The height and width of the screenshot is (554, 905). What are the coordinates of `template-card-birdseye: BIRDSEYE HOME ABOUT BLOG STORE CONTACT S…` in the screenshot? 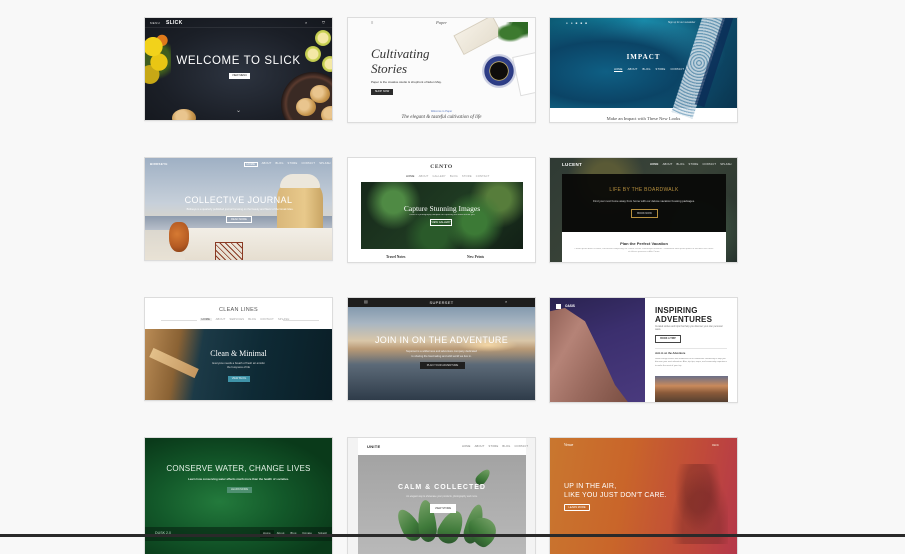 It's located at (238, 209).